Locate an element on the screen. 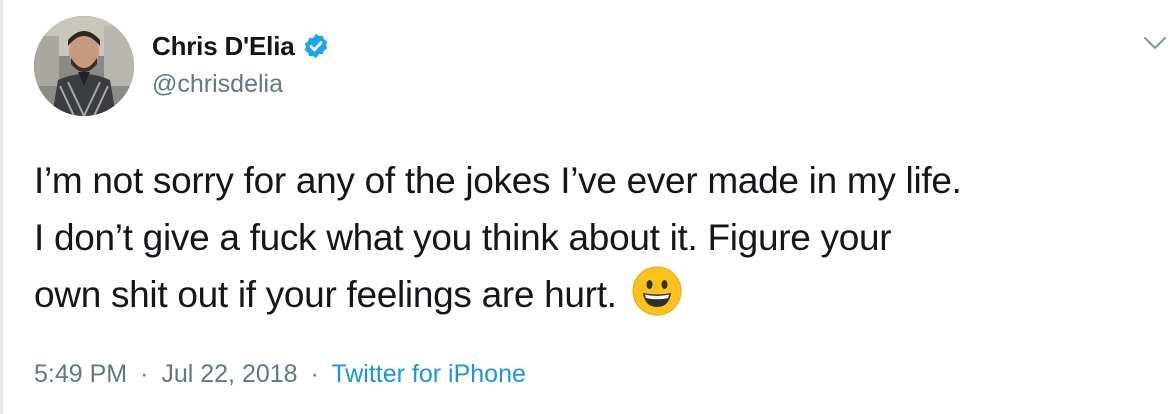  tweet-line: own shit out if your feelings are hurt. is located at coordinates (325, 294).